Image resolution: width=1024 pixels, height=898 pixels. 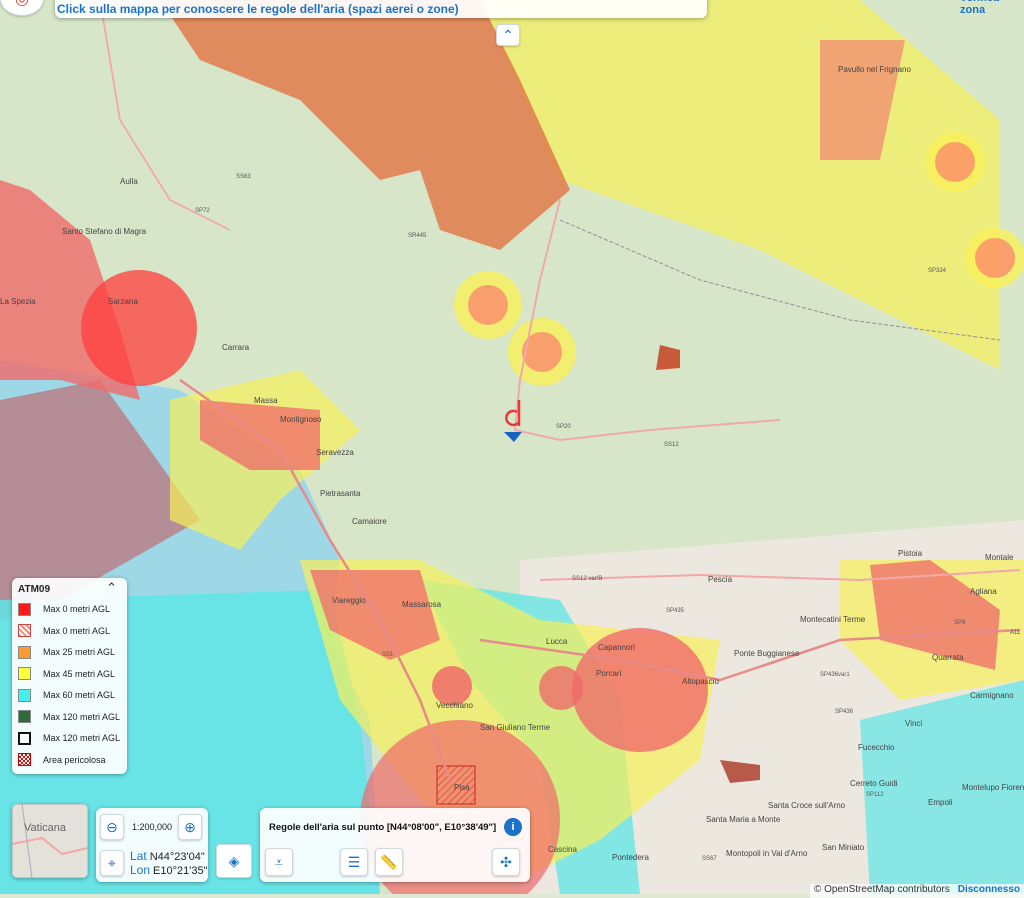 What do you see at coordinates (993, 787) in the screenshot?
I see `label-montelupo: Montelupo Fiorentino` at bounding box center [993, 787].